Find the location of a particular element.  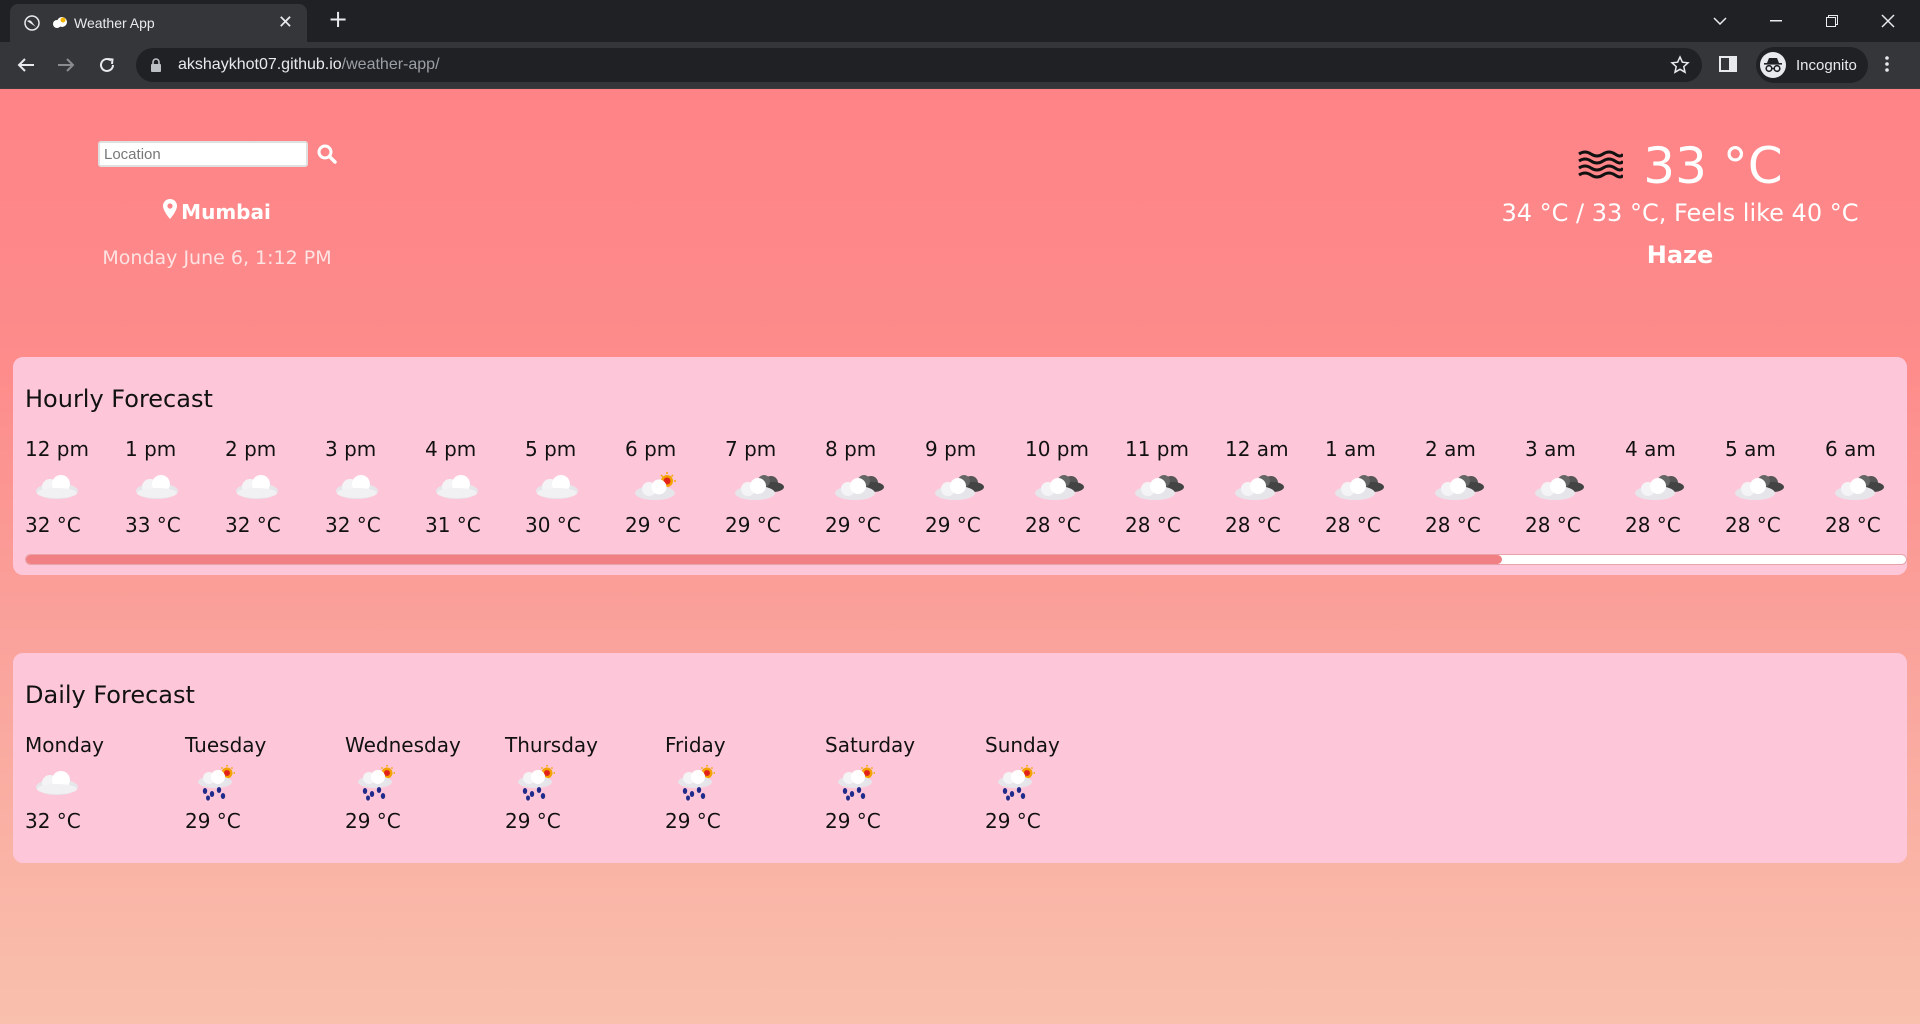

daily-item-label: Sunday is located at coordinates (1022, 745).